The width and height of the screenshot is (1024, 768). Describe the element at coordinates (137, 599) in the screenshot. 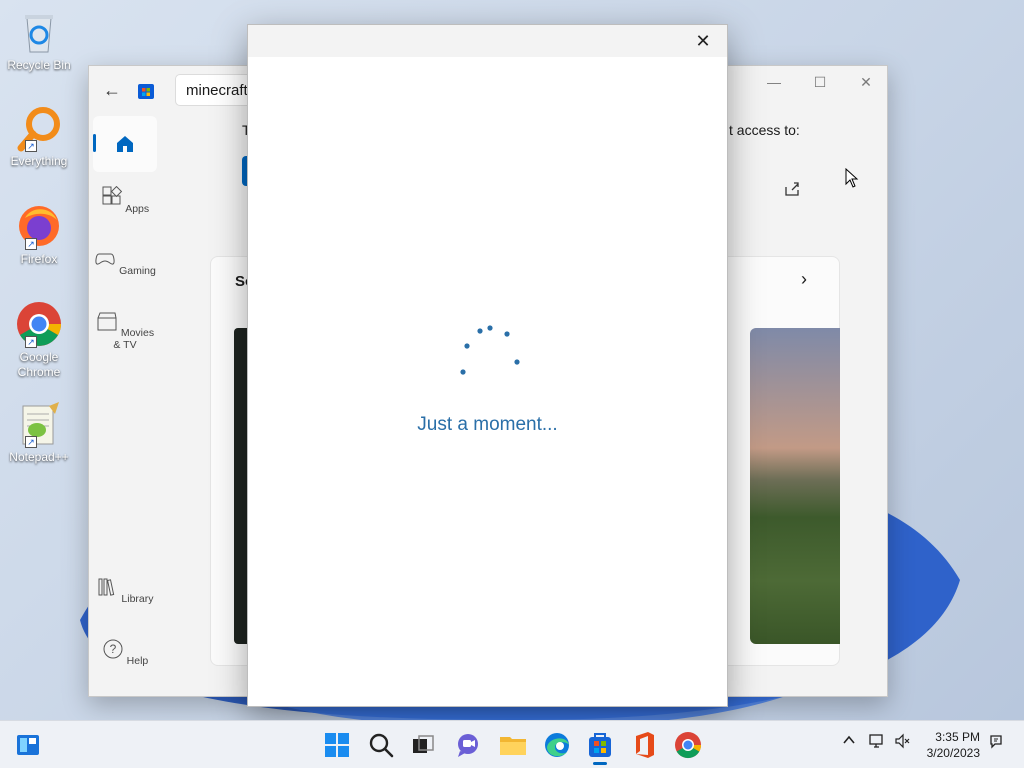

I see `nav-label: Library` at that location.